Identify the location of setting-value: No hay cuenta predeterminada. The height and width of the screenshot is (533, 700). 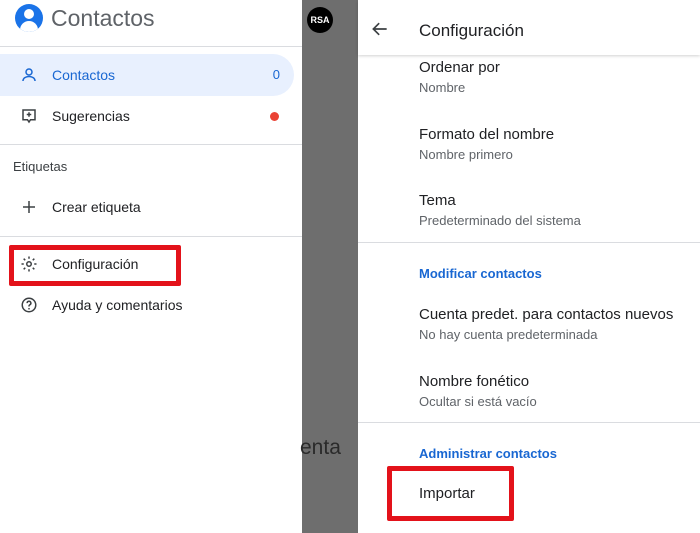
(508, 334).